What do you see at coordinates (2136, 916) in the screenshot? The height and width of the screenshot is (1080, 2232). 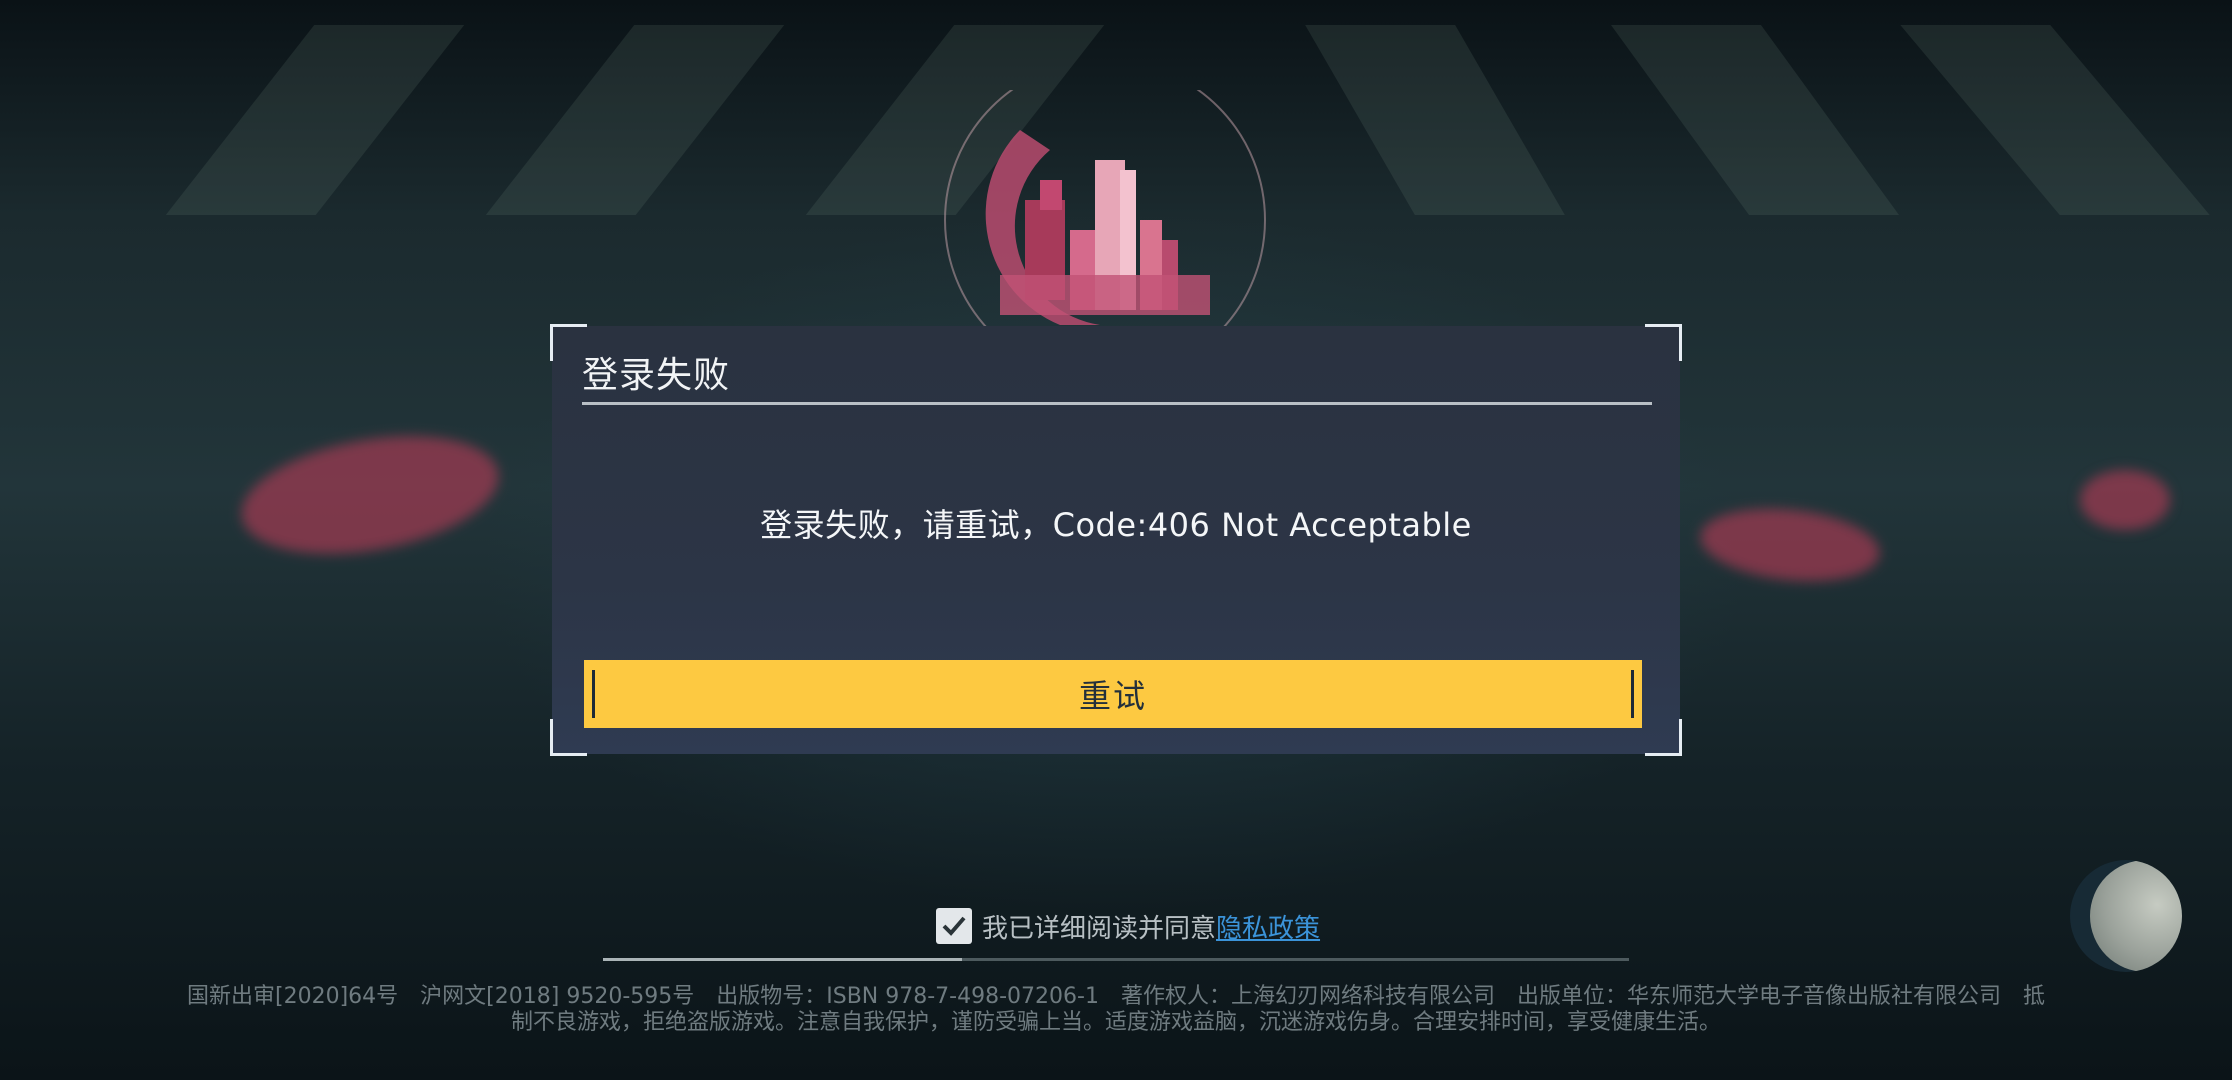 I see `moon-lit-face` at bounding box center [2136, 916].